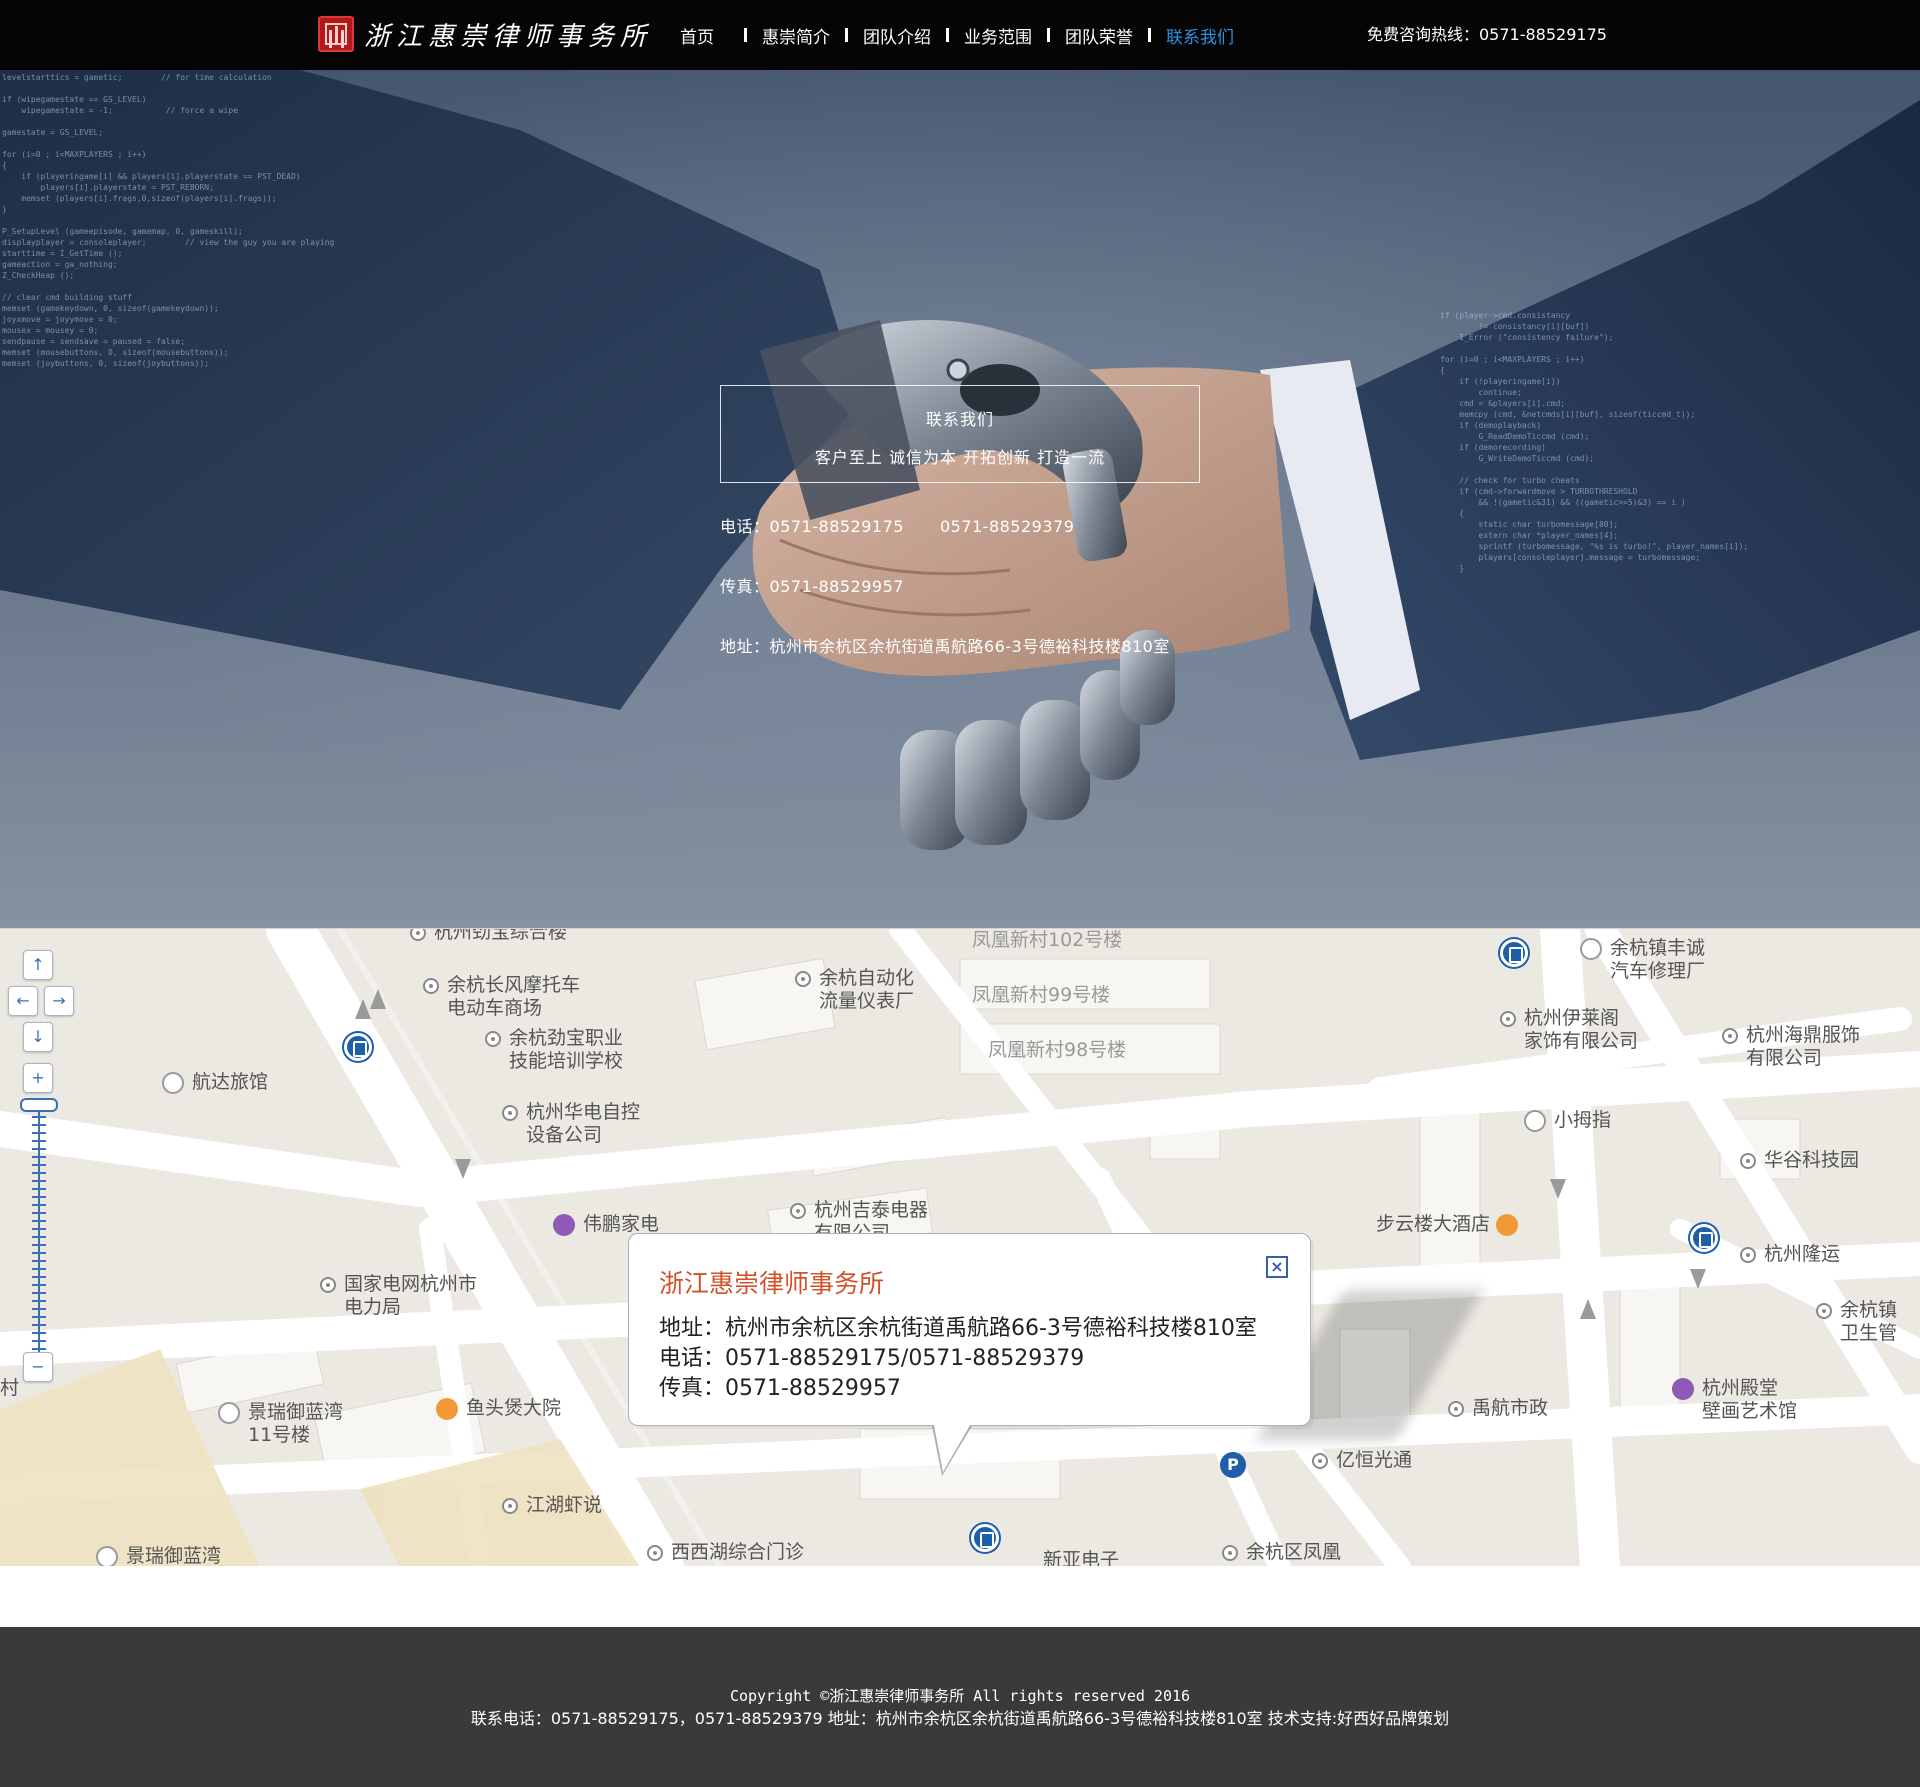 The height and width of the screenshot is (1787, 1920). I want to click on hotline: 免费咨询热线：0571-88529175, so click(1487, 34).